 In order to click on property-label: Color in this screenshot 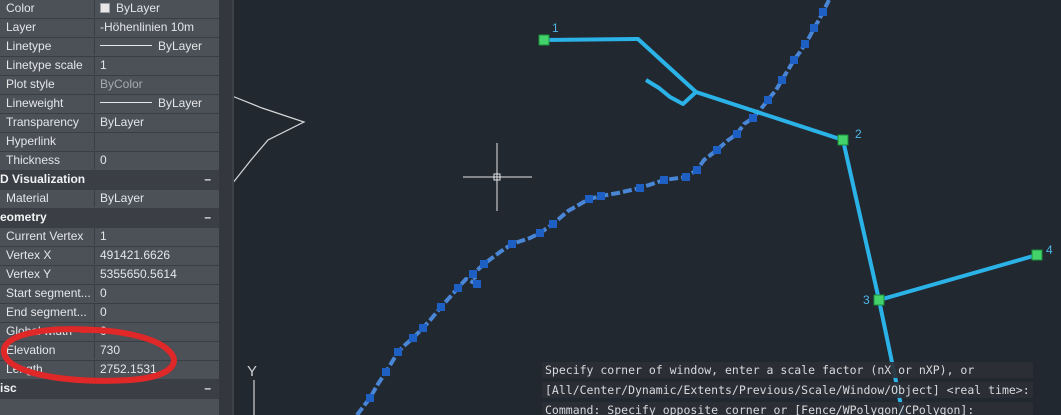, I will do `click(47, 8)`.